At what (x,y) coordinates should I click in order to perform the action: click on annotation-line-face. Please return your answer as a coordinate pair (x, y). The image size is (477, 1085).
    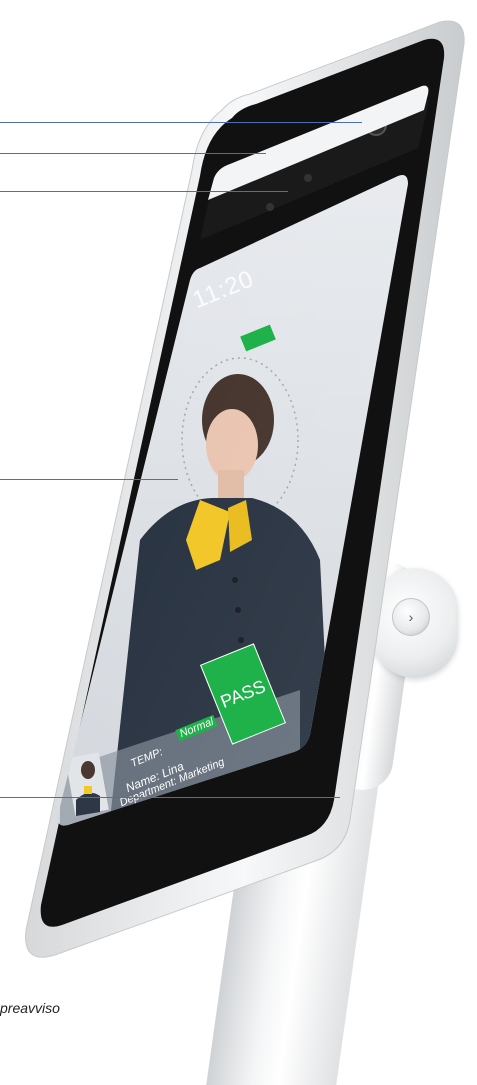
    Looking at the image, I should click on (89, 479).